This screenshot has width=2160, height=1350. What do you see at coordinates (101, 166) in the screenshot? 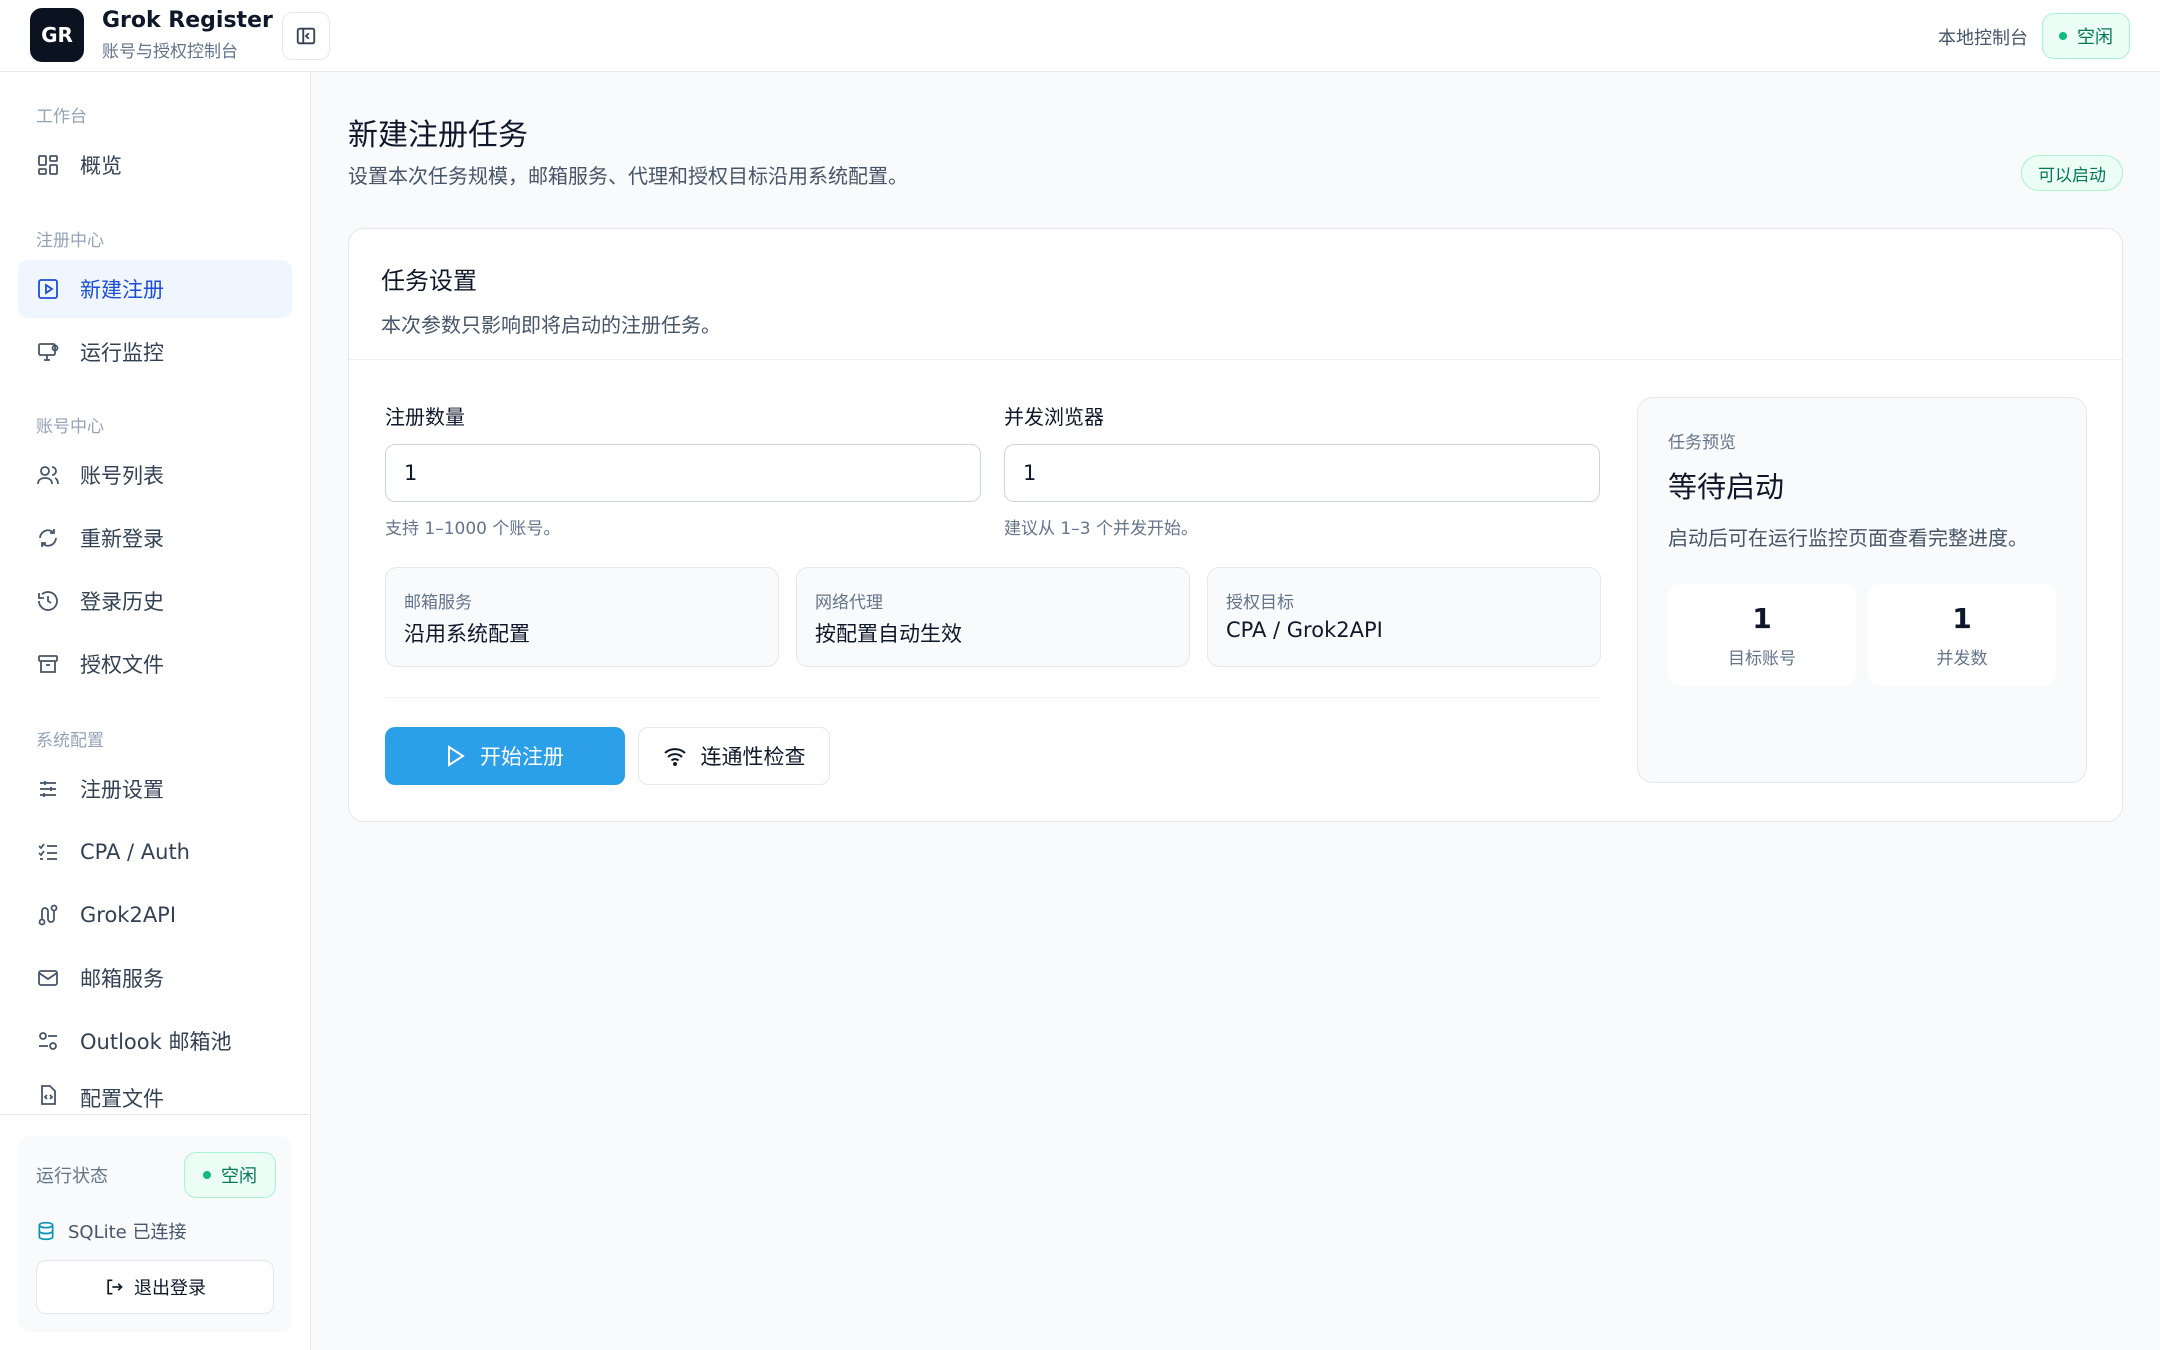
I see `sidebar-item-label: 概览` at bounding box center [101, 166].